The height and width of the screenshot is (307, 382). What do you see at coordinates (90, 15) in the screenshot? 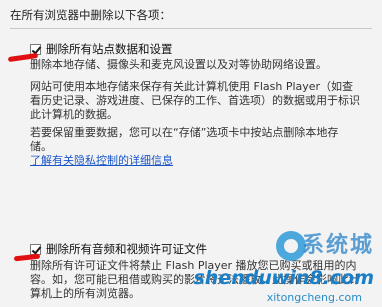
I see `section-title: 在所有浏览器中删除以下各项：` at bounding box center [90, 15].